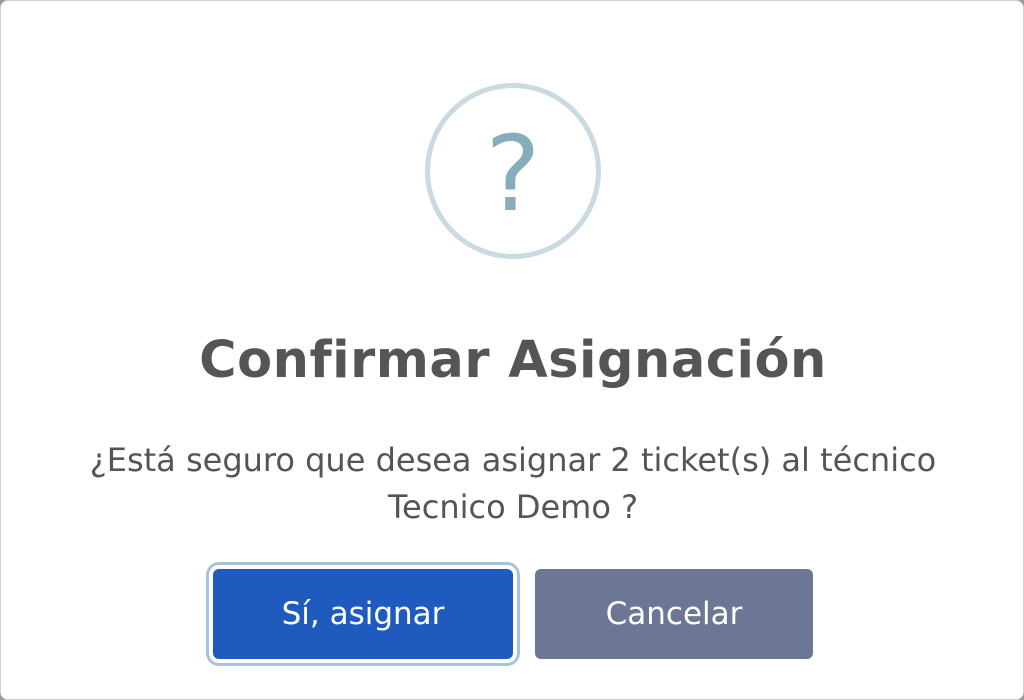 This screenshot has width=1024, height=700. What do you see at coordinates (363, 614) in the screenshot?
I see `confirm-assign-button: Sí, asignar` at bounding box center [363, 614].